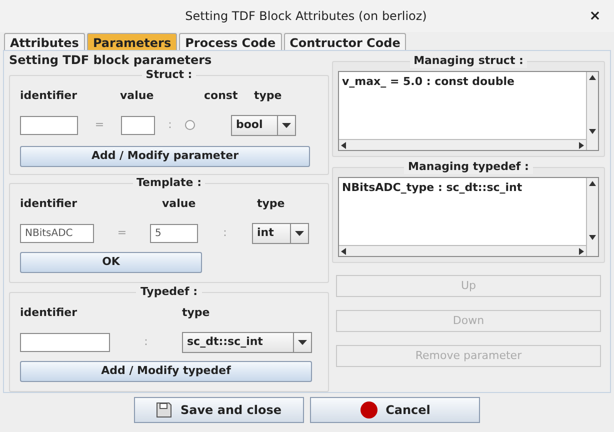  What do you see at coordinates (111, 262) in the screenshot?
I see `action-button: OK` at bounding box center [111, 262].